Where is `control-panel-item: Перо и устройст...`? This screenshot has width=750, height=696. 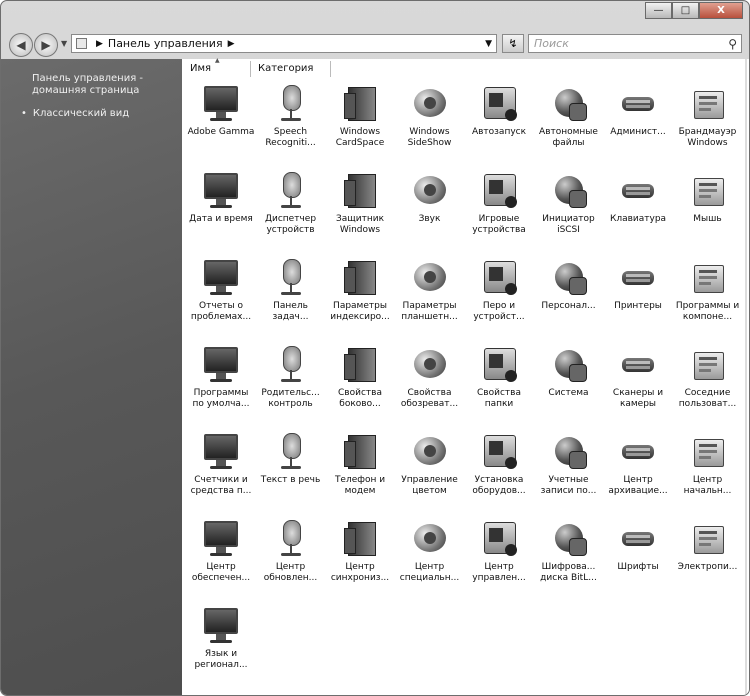
control-panel-item: Перо и устройст... is located at coordinates (499, 297).